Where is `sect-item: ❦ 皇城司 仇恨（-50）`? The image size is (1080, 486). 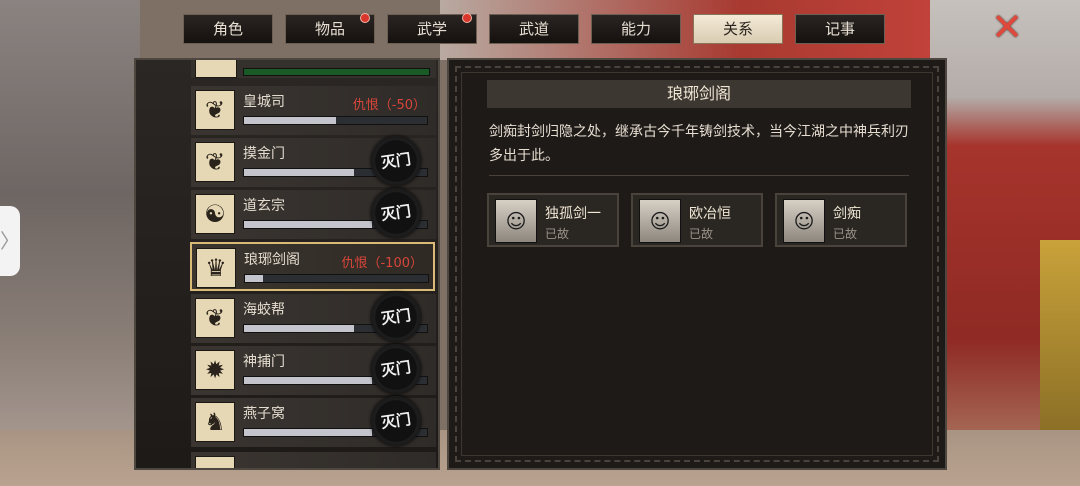
sect-item: ❦ 皇城司 仇恨（-50） is located at coordinates (313, 110).